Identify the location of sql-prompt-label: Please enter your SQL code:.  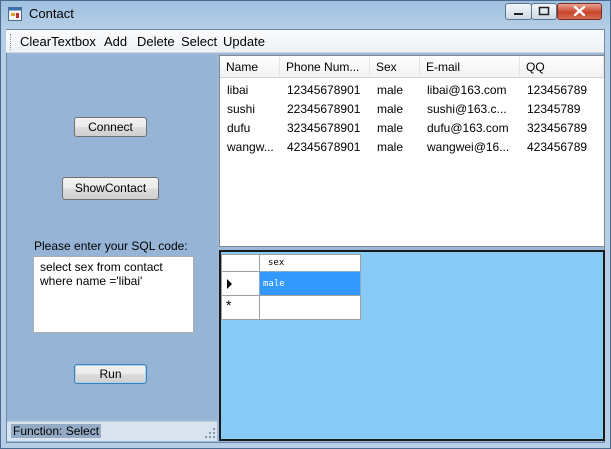
(111, 246).